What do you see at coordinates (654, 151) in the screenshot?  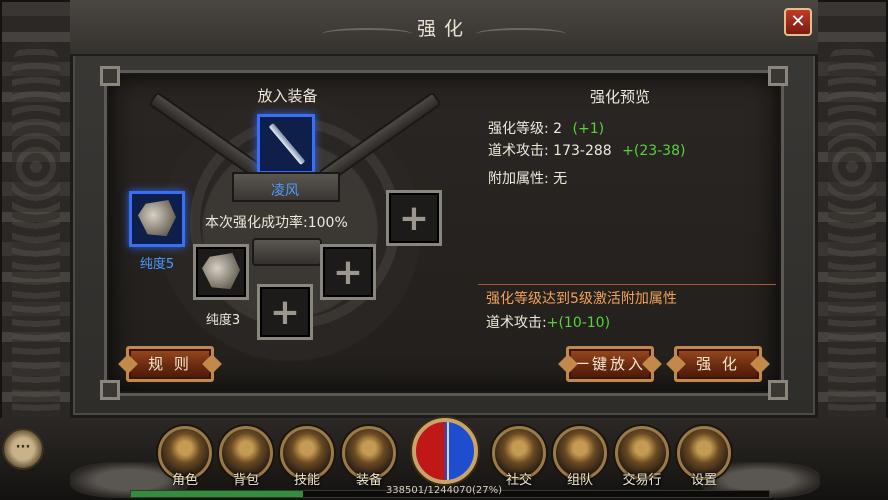 I see `attack-bonus: +(23-38)` at bounding box center [654, 151].